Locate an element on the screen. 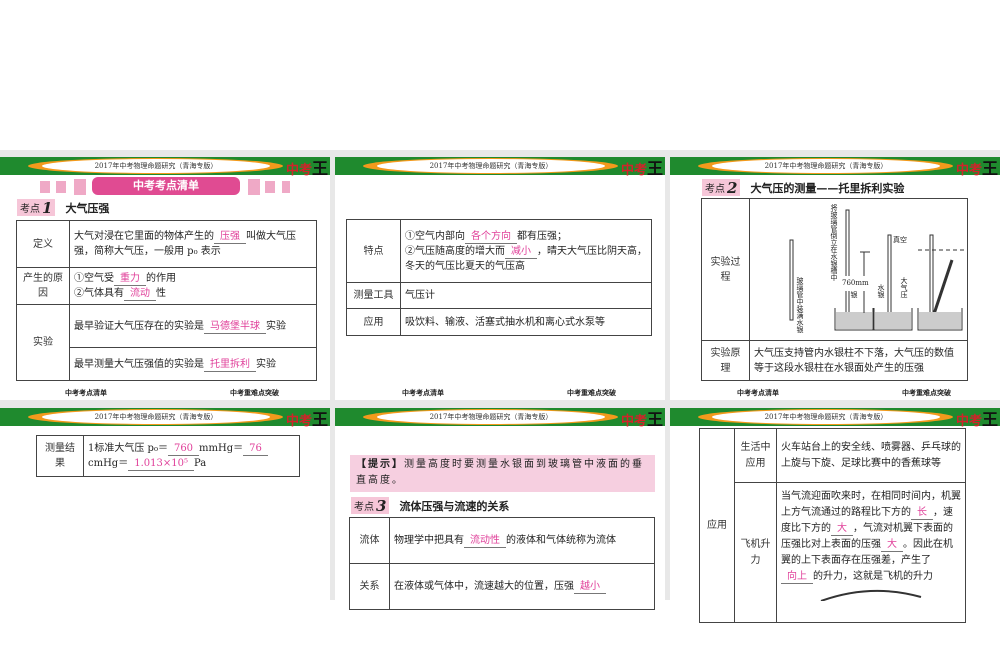 The width and height of the screenshot is (1000, 651). cell: 气压计 is located at coordinates (526, 295).